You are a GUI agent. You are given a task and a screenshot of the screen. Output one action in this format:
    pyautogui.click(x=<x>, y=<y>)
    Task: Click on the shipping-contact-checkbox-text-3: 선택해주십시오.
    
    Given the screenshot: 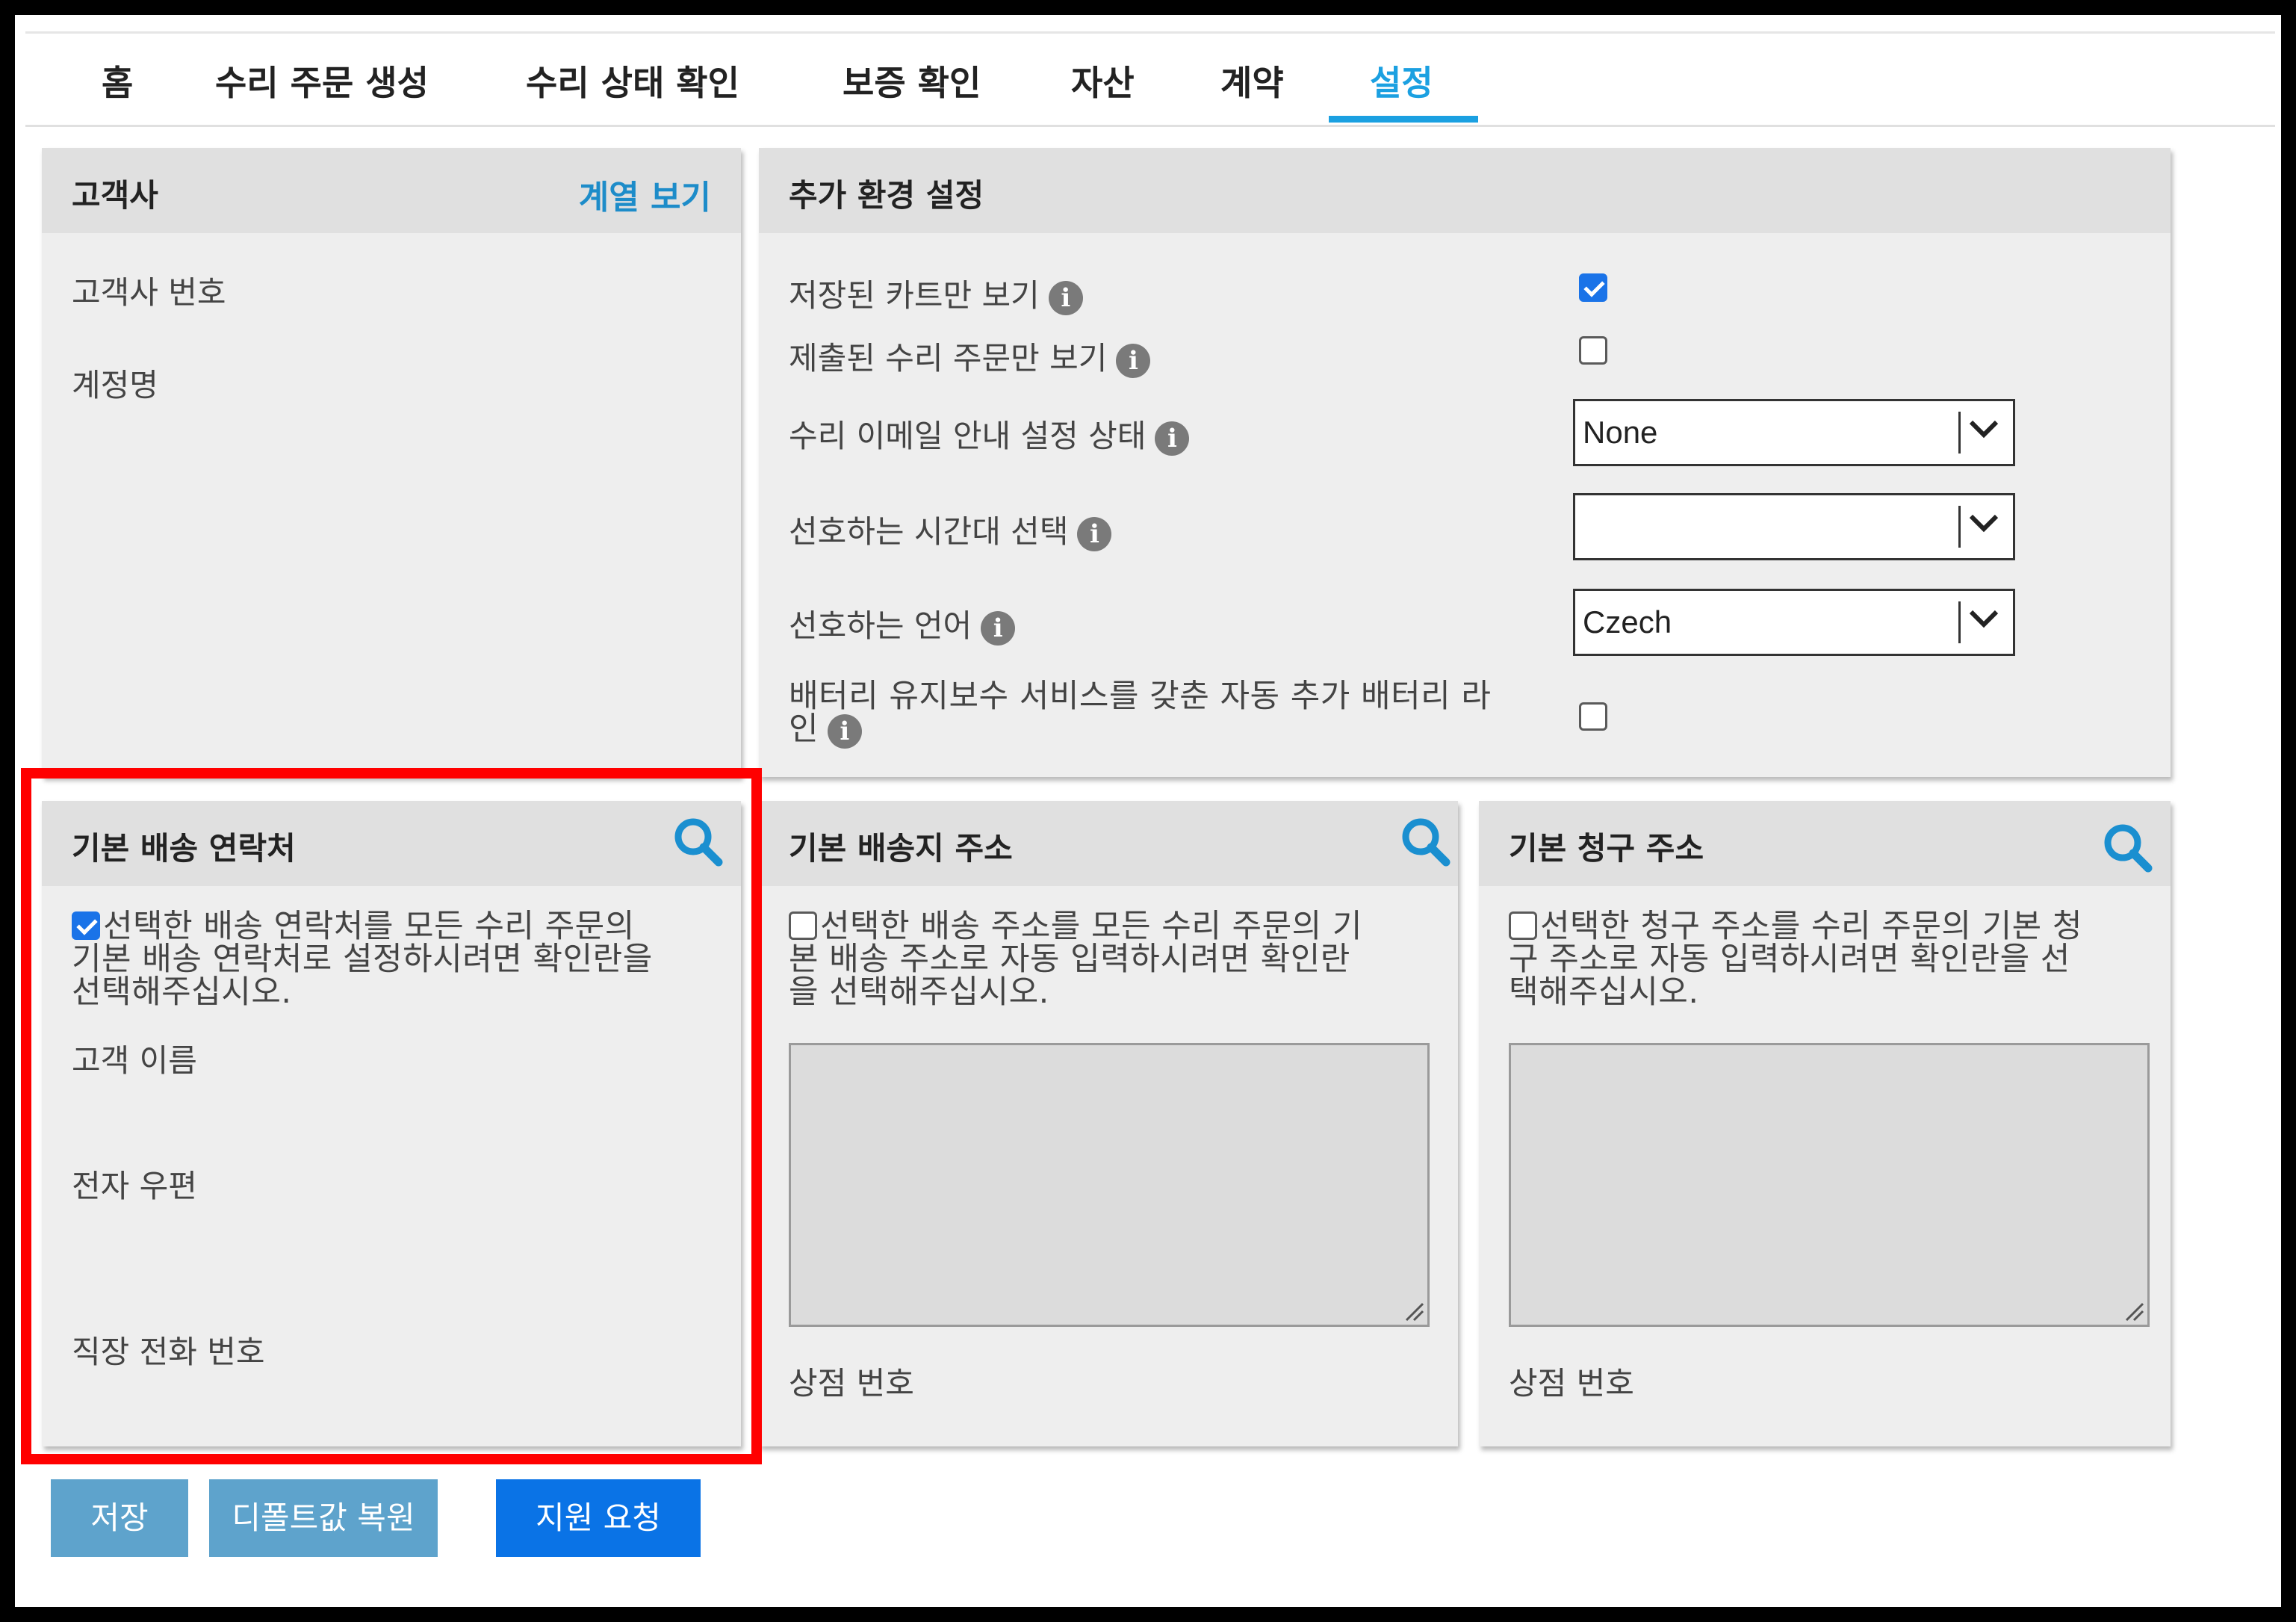 What is the action you would take?
    pyautogui.click(x=182, y=992)
    